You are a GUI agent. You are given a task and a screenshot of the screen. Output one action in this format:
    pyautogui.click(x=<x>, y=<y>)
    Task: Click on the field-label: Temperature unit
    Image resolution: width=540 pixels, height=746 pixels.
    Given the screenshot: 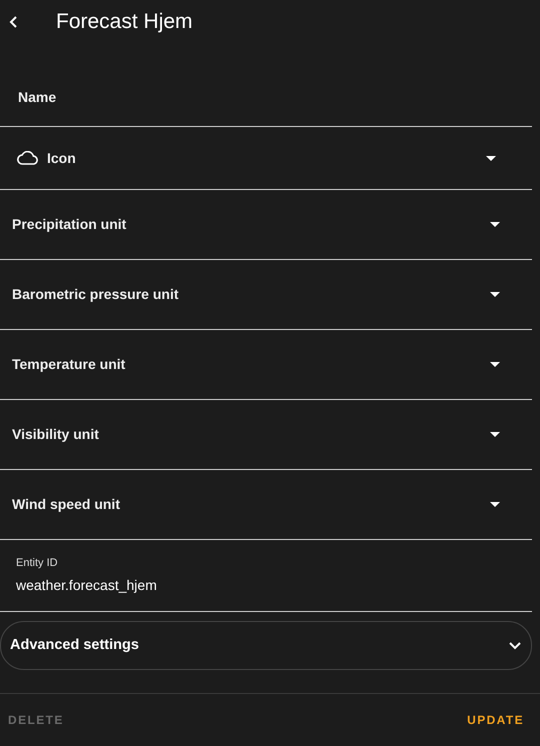 What is the action you would take?
    pyautogui.click(x=69, y=364)
    